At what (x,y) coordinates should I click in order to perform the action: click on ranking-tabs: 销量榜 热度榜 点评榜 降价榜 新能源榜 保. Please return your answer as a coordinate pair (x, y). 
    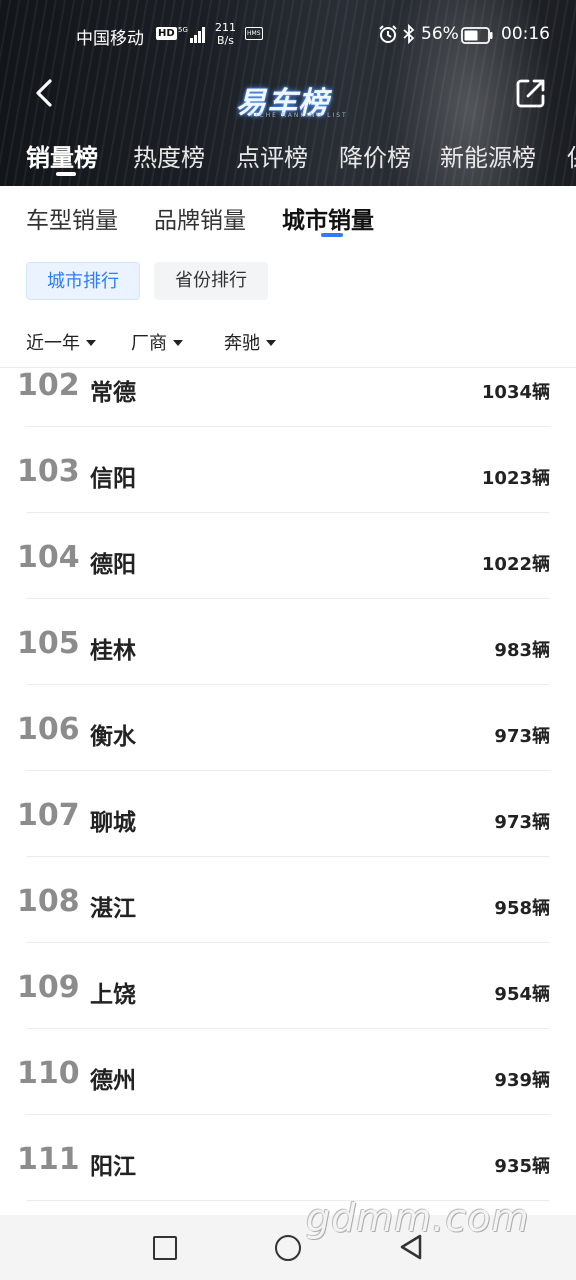
    Looking at the image, I should click on (288, 161).